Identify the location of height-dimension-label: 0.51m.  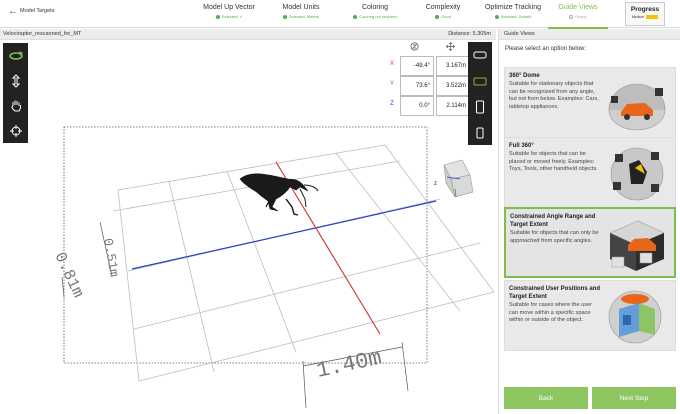
(111, 257).